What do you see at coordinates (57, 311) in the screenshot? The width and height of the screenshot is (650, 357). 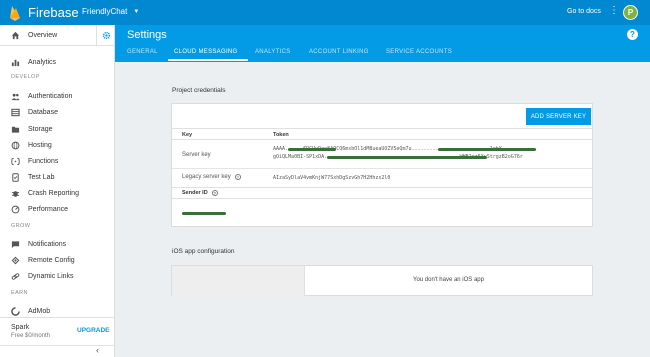 I see `sidebar-item-admob: AdMob` at bounding box center [57, 311].